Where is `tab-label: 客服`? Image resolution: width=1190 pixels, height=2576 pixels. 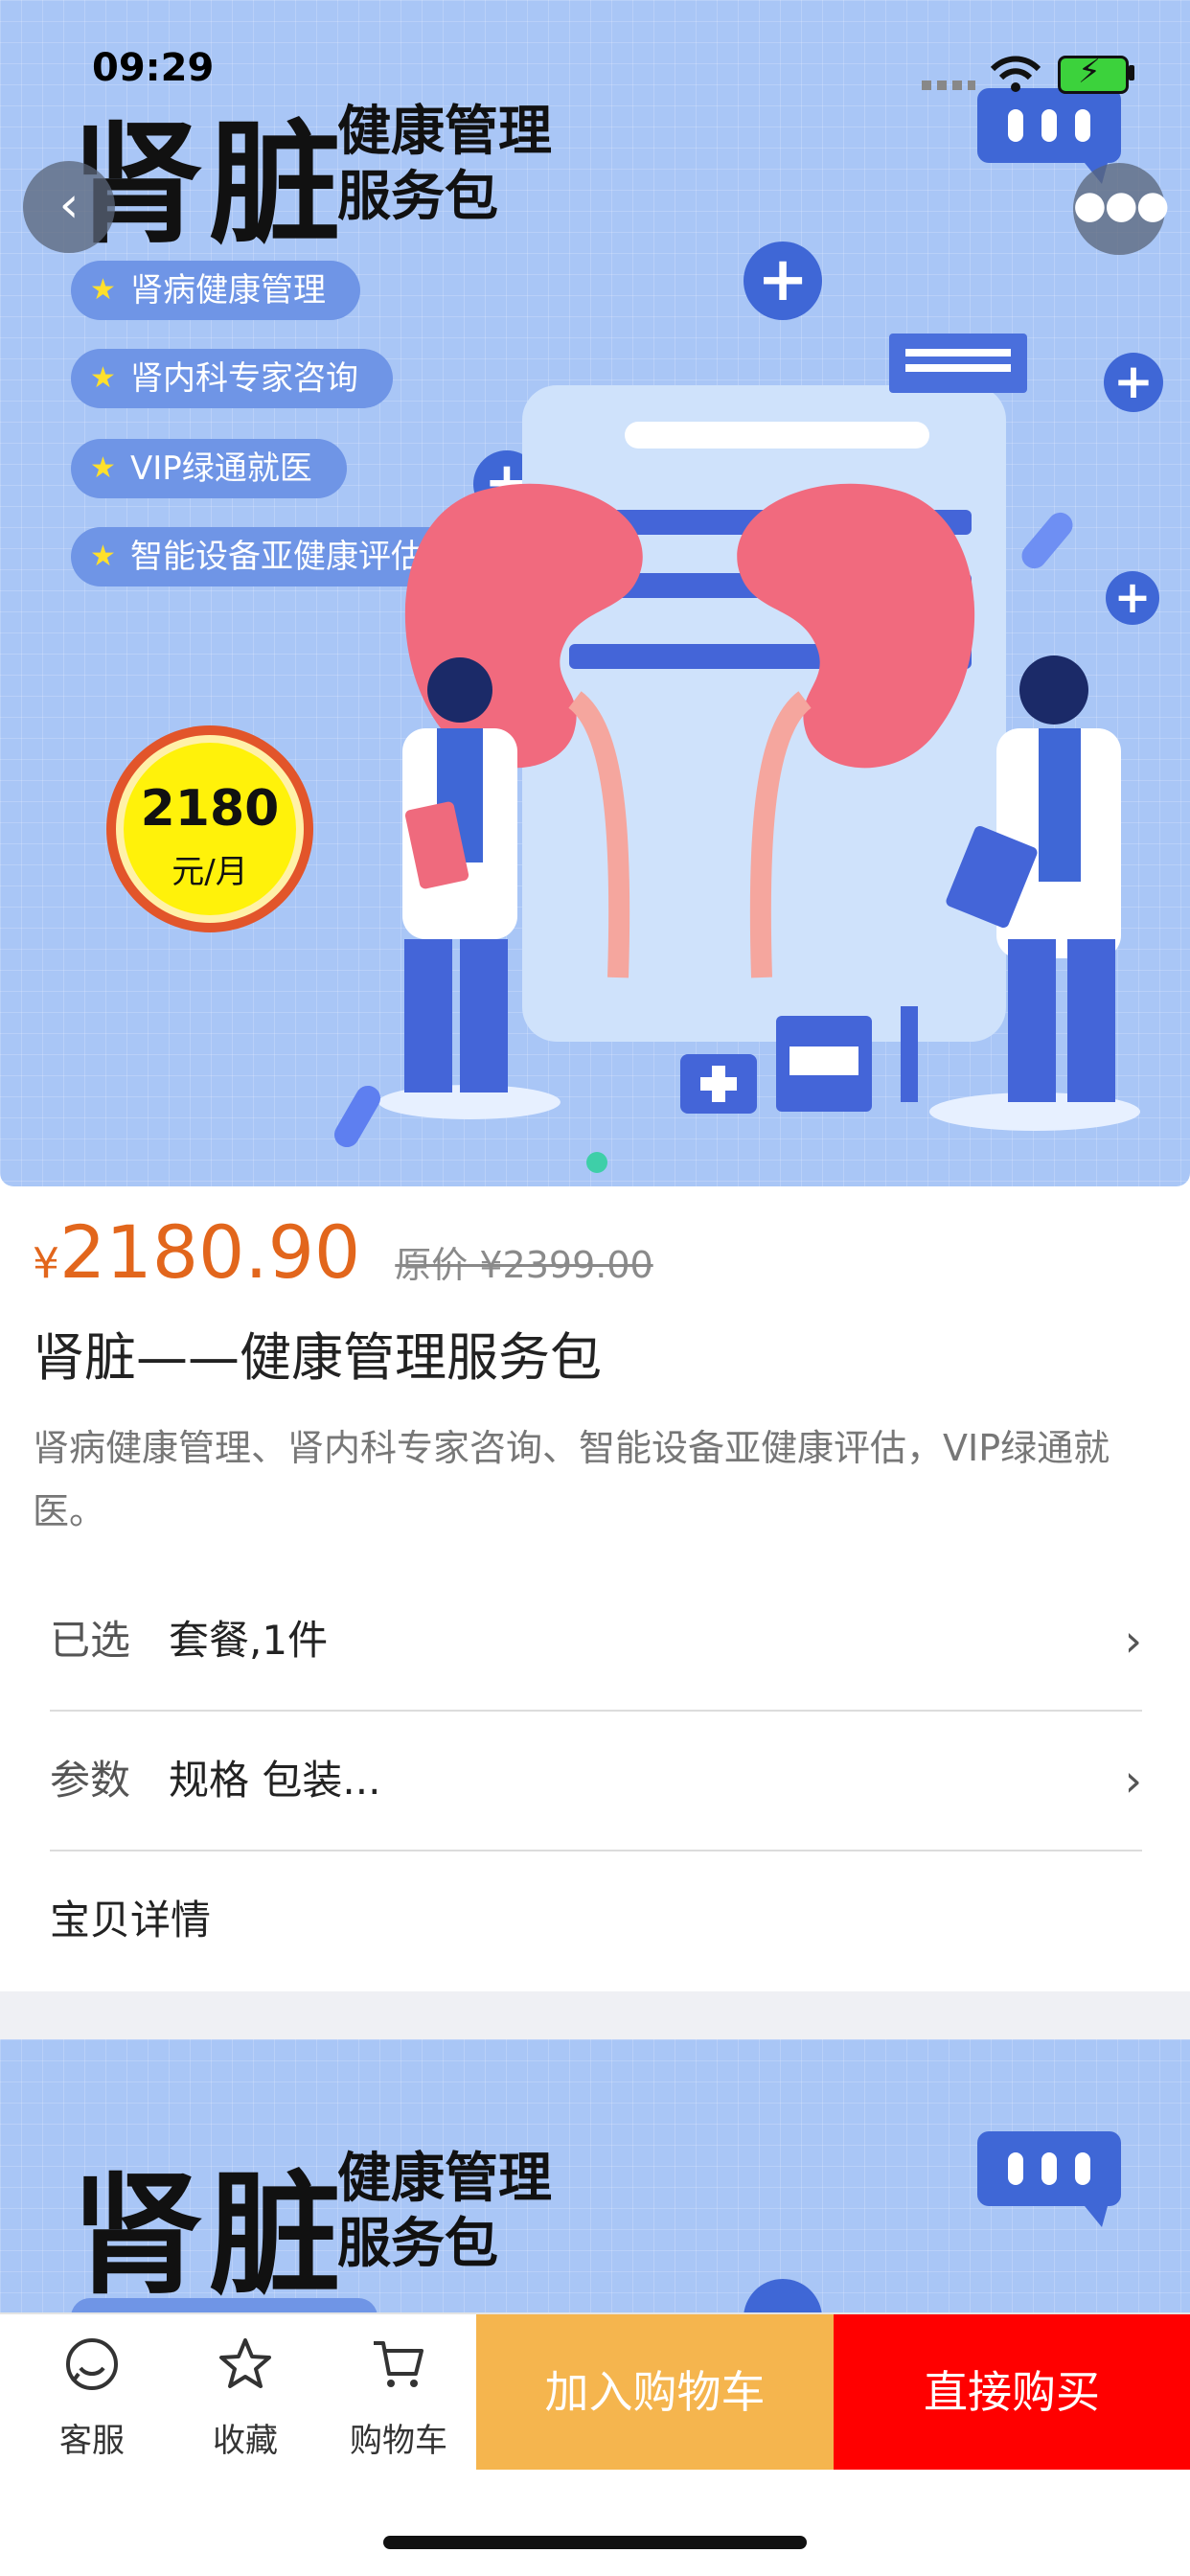 tab-label: 客服 is located at coordinates (92, 2441).